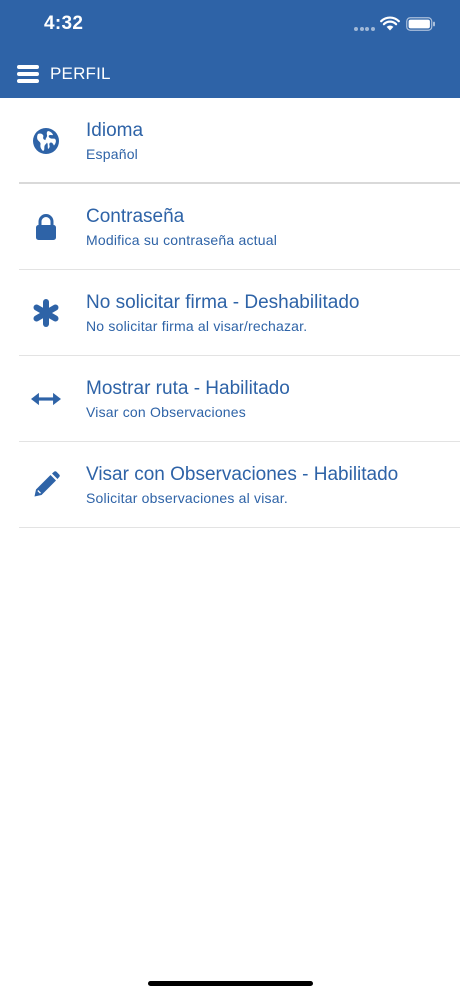 The image size is (460, 996). What do you see at coordinates (242, 474) in the screenshot?
I see `item-title: Visar con Observaciones - Habilitado` at bounding box center [242, 474].